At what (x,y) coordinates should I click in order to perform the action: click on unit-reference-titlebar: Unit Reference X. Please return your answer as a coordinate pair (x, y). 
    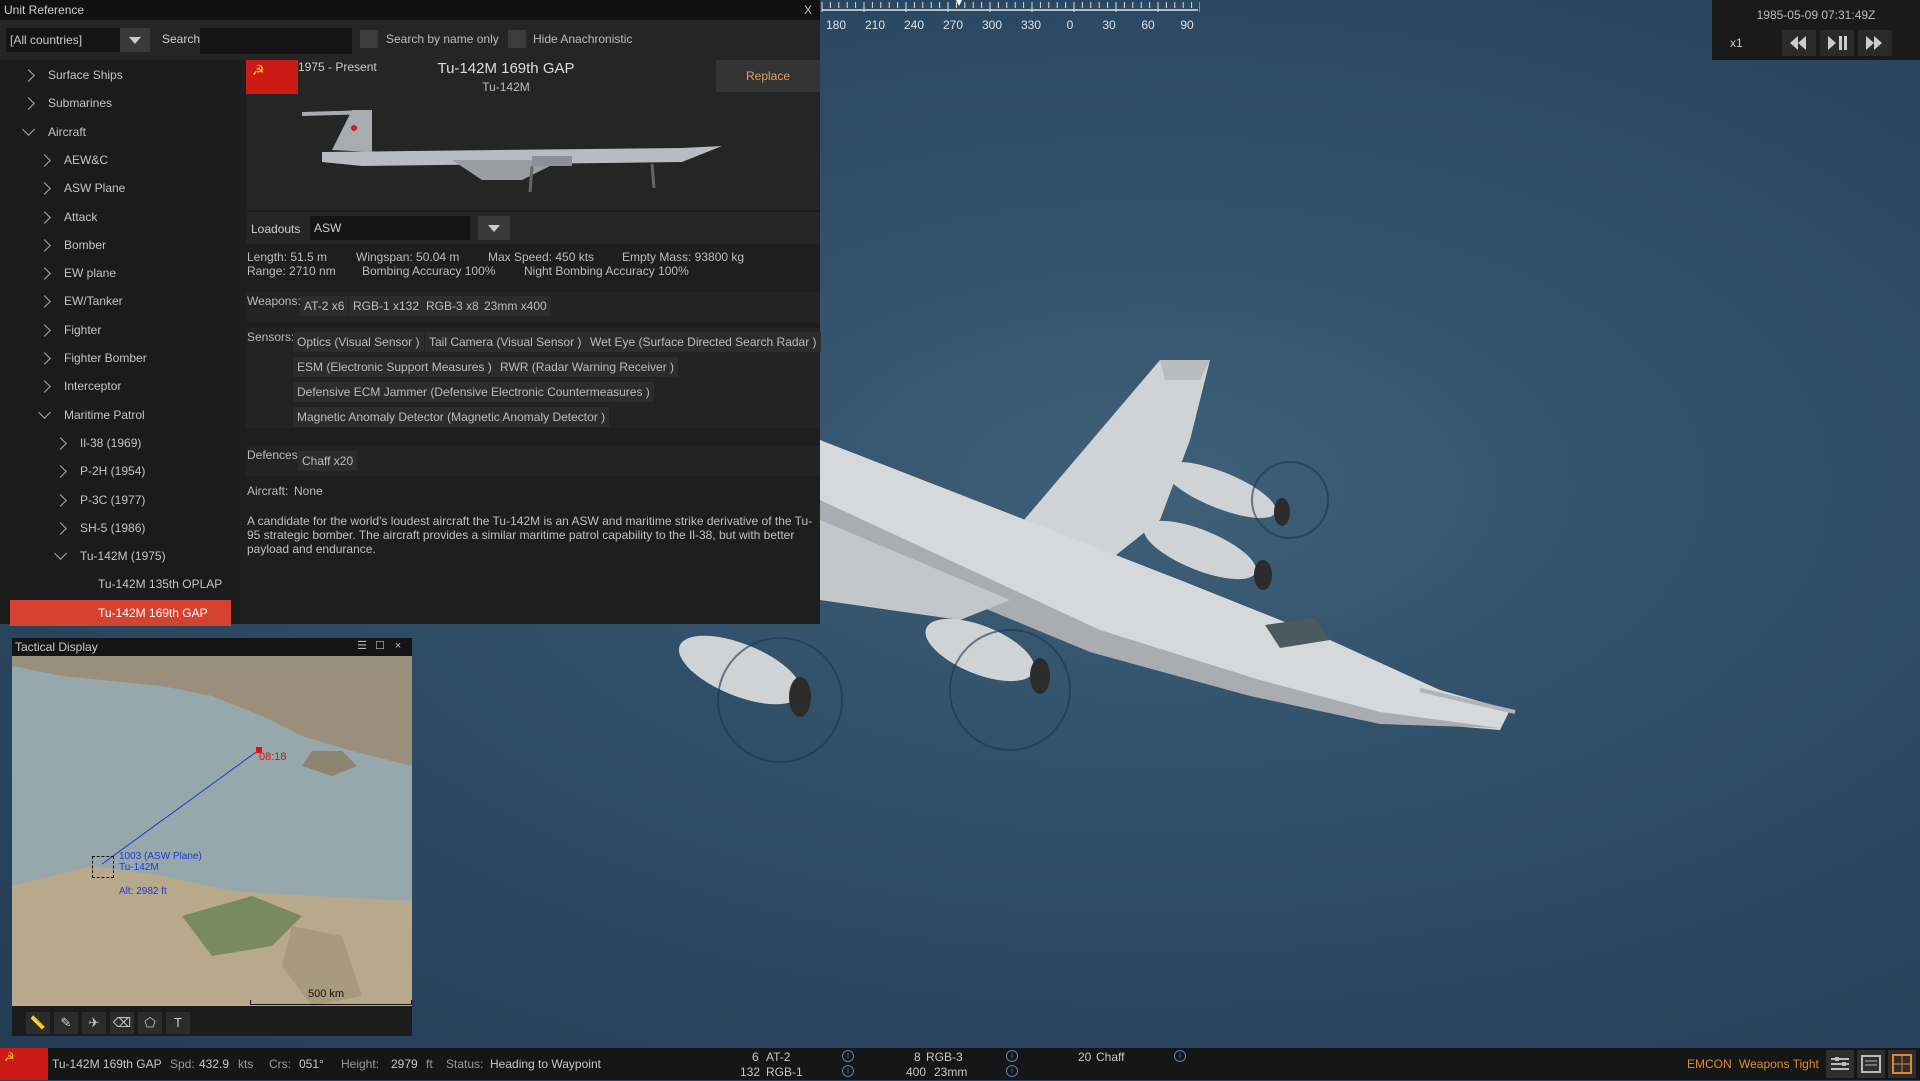
    Looking at the image, I should click on (410, 10).